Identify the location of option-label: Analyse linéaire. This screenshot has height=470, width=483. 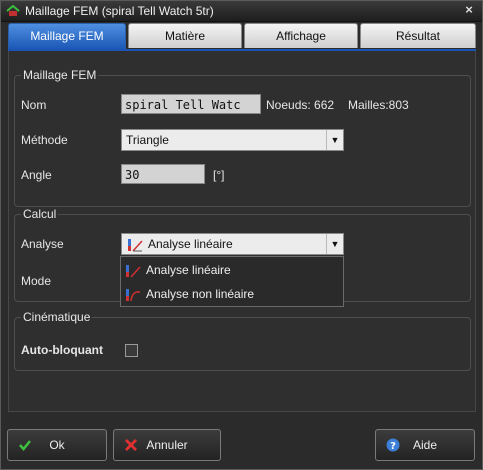
(188, 270).